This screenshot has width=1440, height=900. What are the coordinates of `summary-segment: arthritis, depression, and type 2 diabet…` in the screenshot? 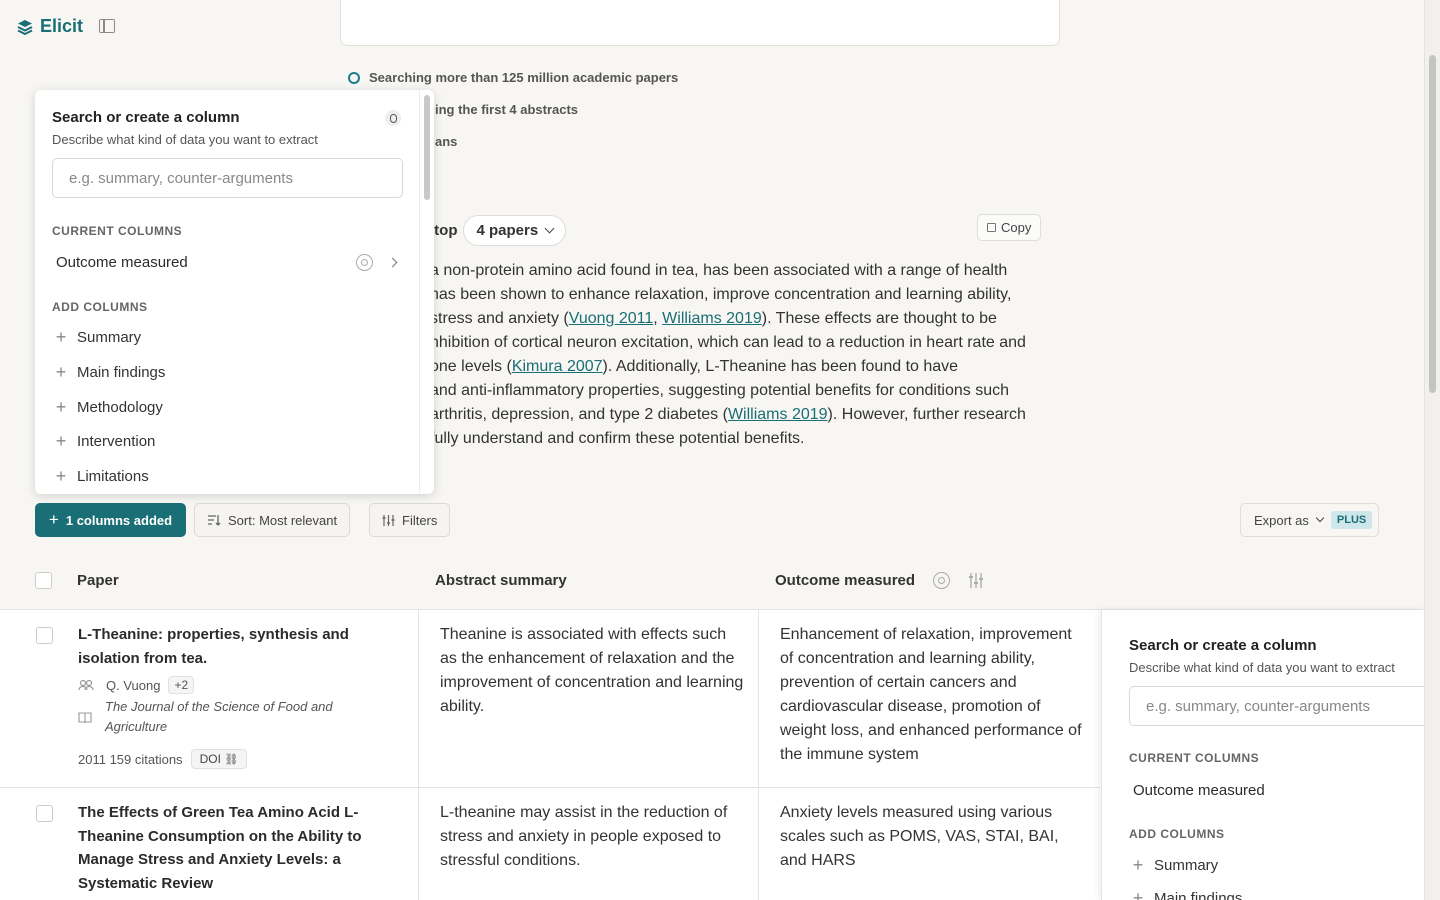 It's located at (579, 414).